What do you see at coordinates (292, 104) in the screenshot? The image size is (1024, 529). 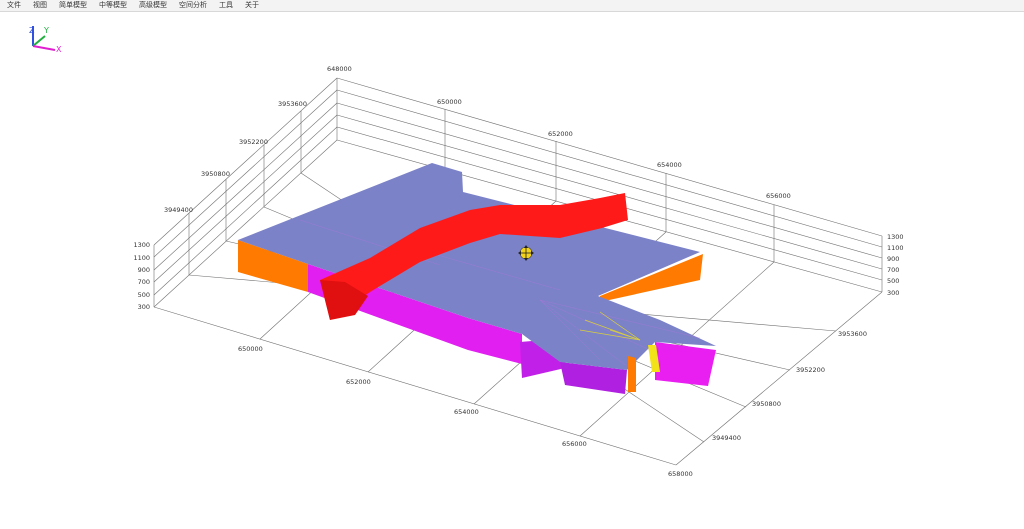 I see `left-y-tick-label: 3953600` at bounding box center [292, 104].